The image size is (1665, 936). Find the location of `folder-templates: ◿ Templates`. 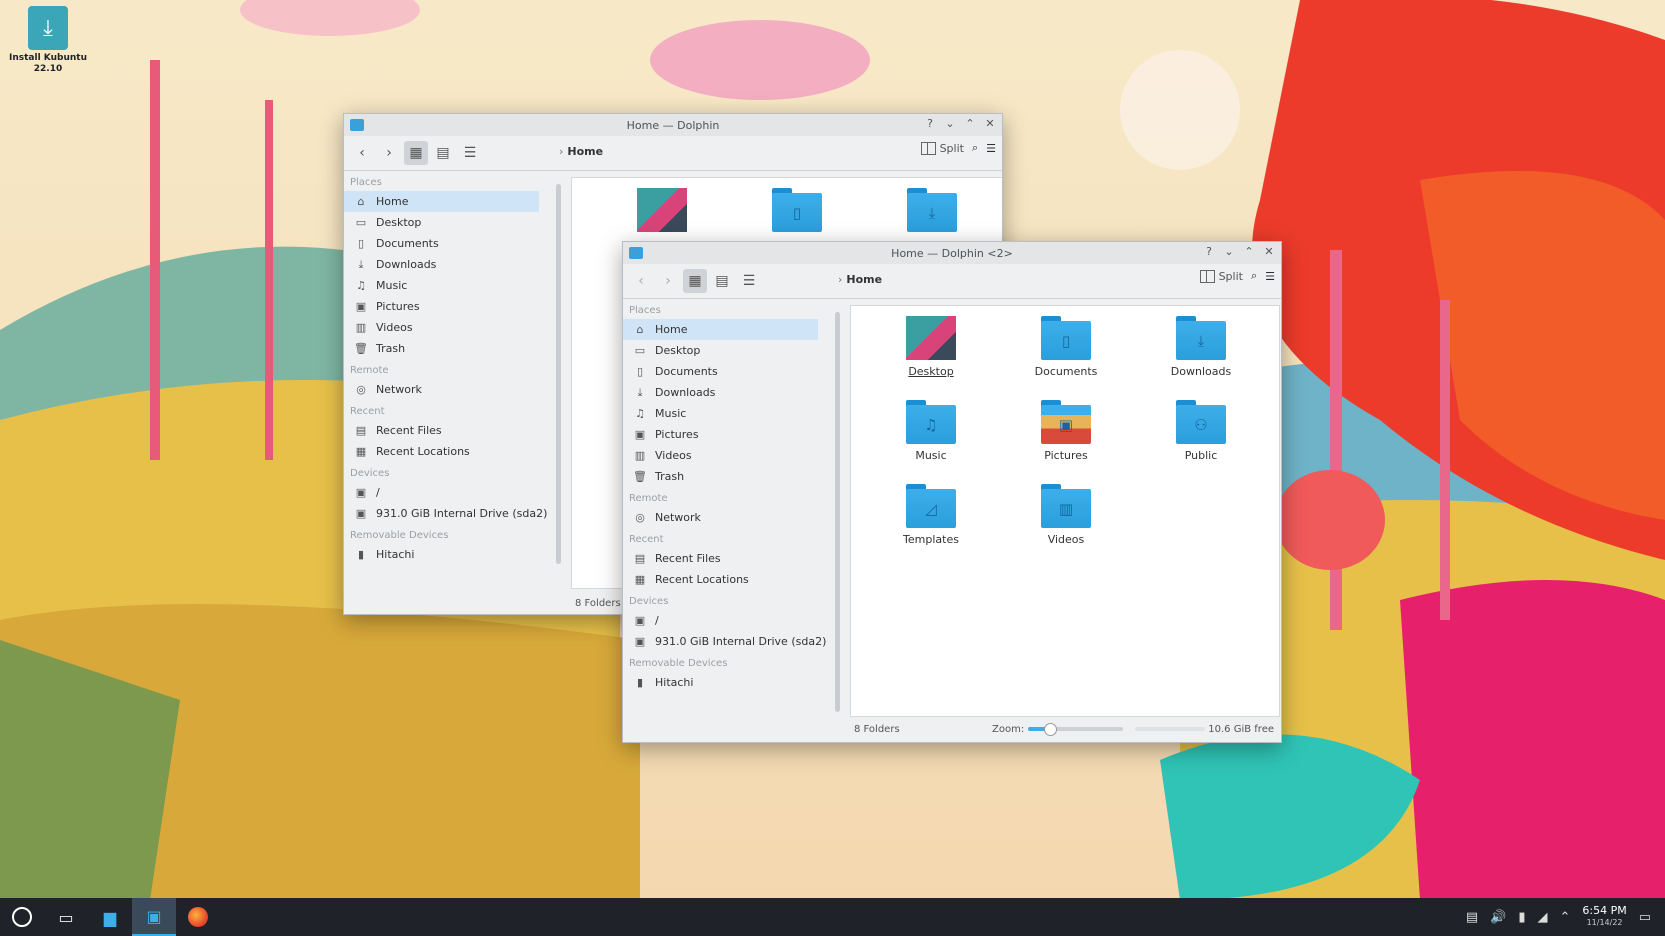

folder-templates: ◿ Templates is located at coordinates (931, 515).